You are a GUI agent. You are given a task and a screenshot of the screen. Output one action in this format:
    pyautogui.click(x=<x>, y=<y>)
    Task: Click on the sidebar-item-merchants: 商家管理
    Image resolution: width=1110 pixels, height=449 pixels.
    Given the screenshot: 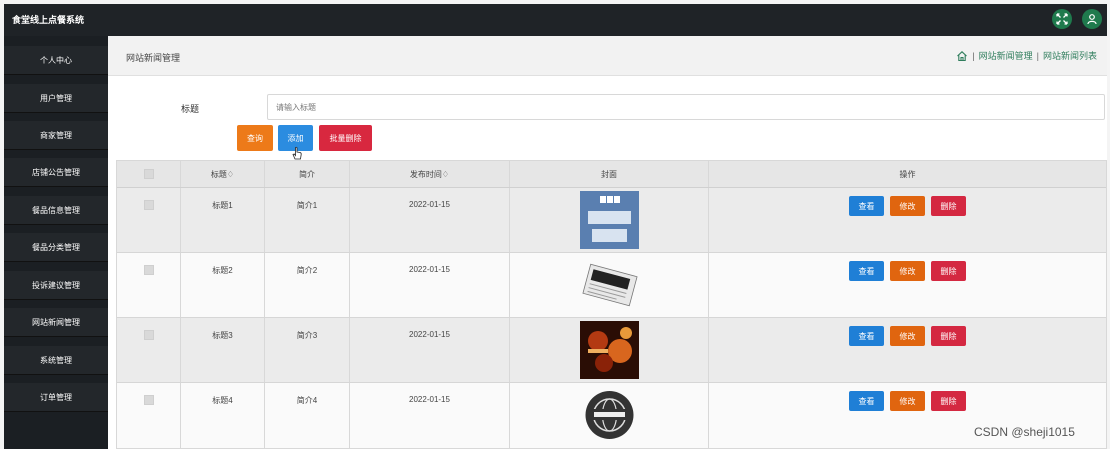 What is the action you would take?
    pyautogui.click(x=56, y=135)
    